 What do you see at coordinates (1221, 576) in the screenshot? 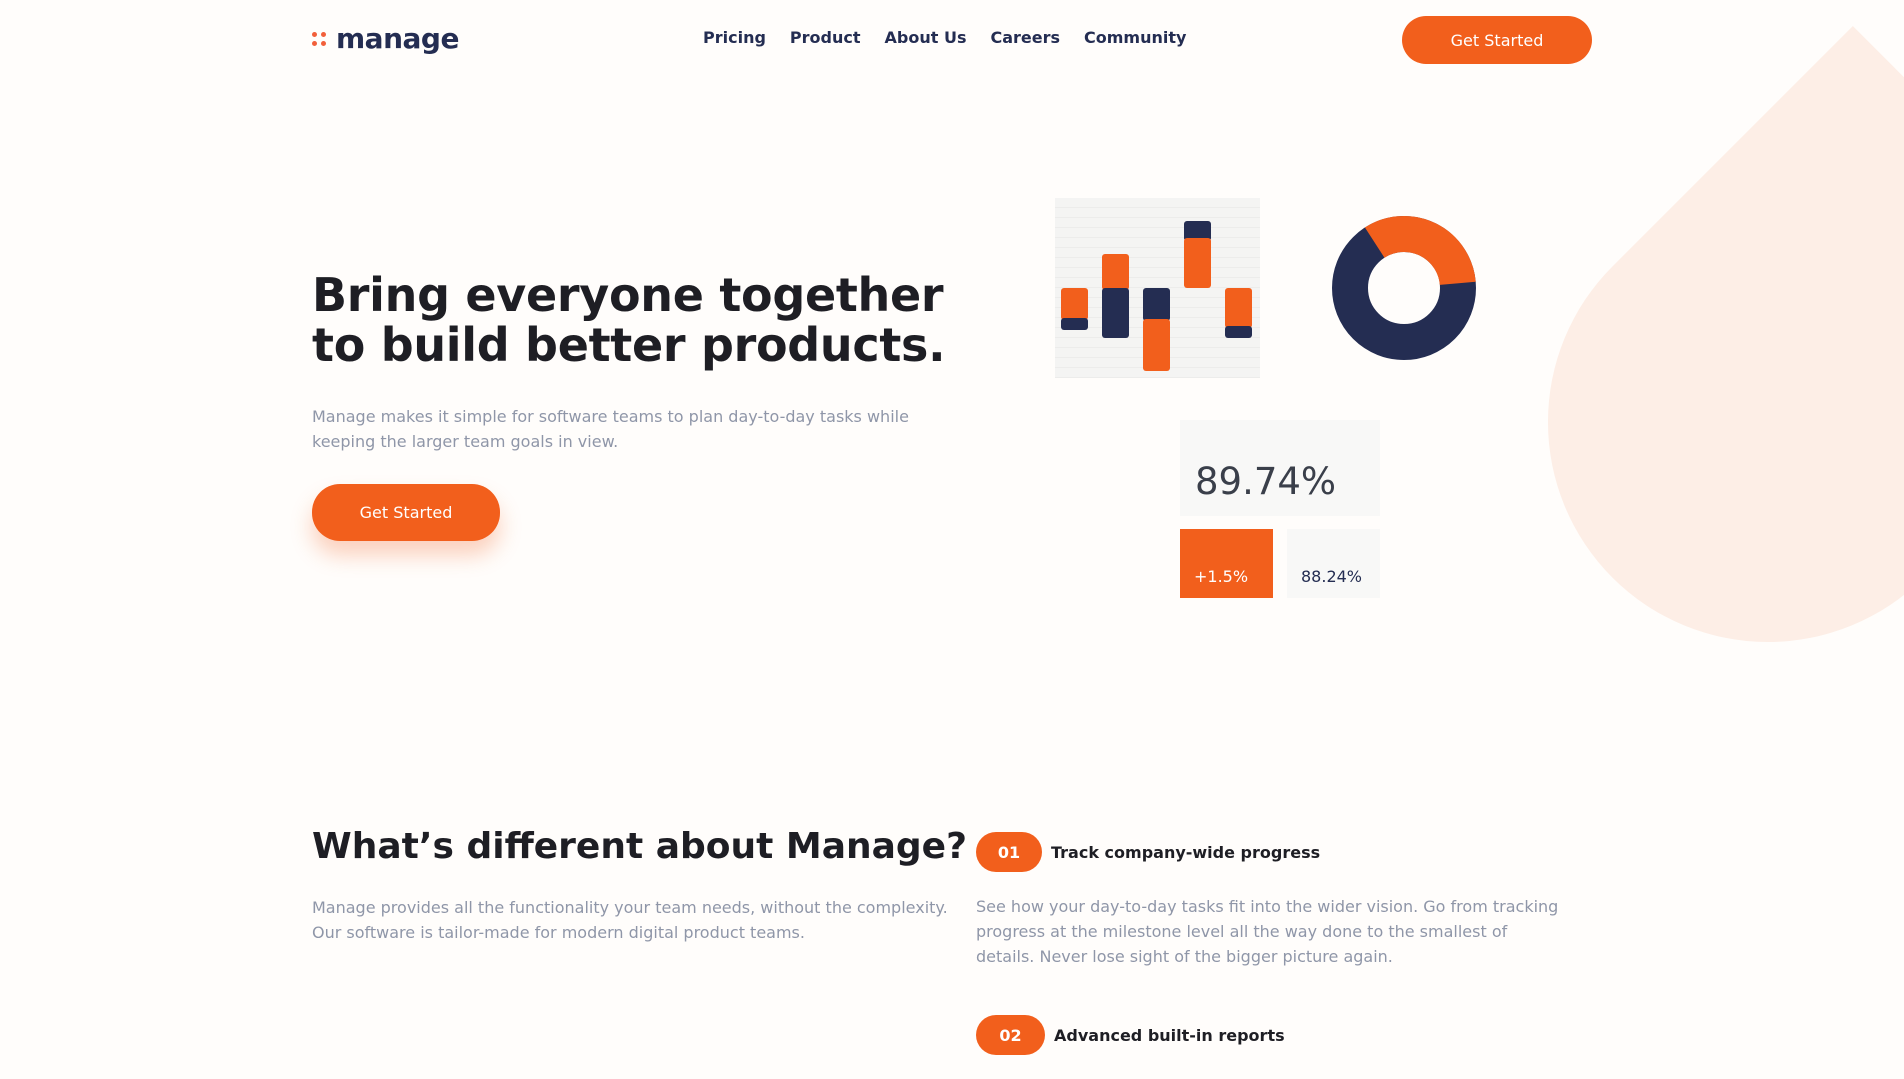
I see `change-value: +1.5%` at bounding box center [1221, 576].